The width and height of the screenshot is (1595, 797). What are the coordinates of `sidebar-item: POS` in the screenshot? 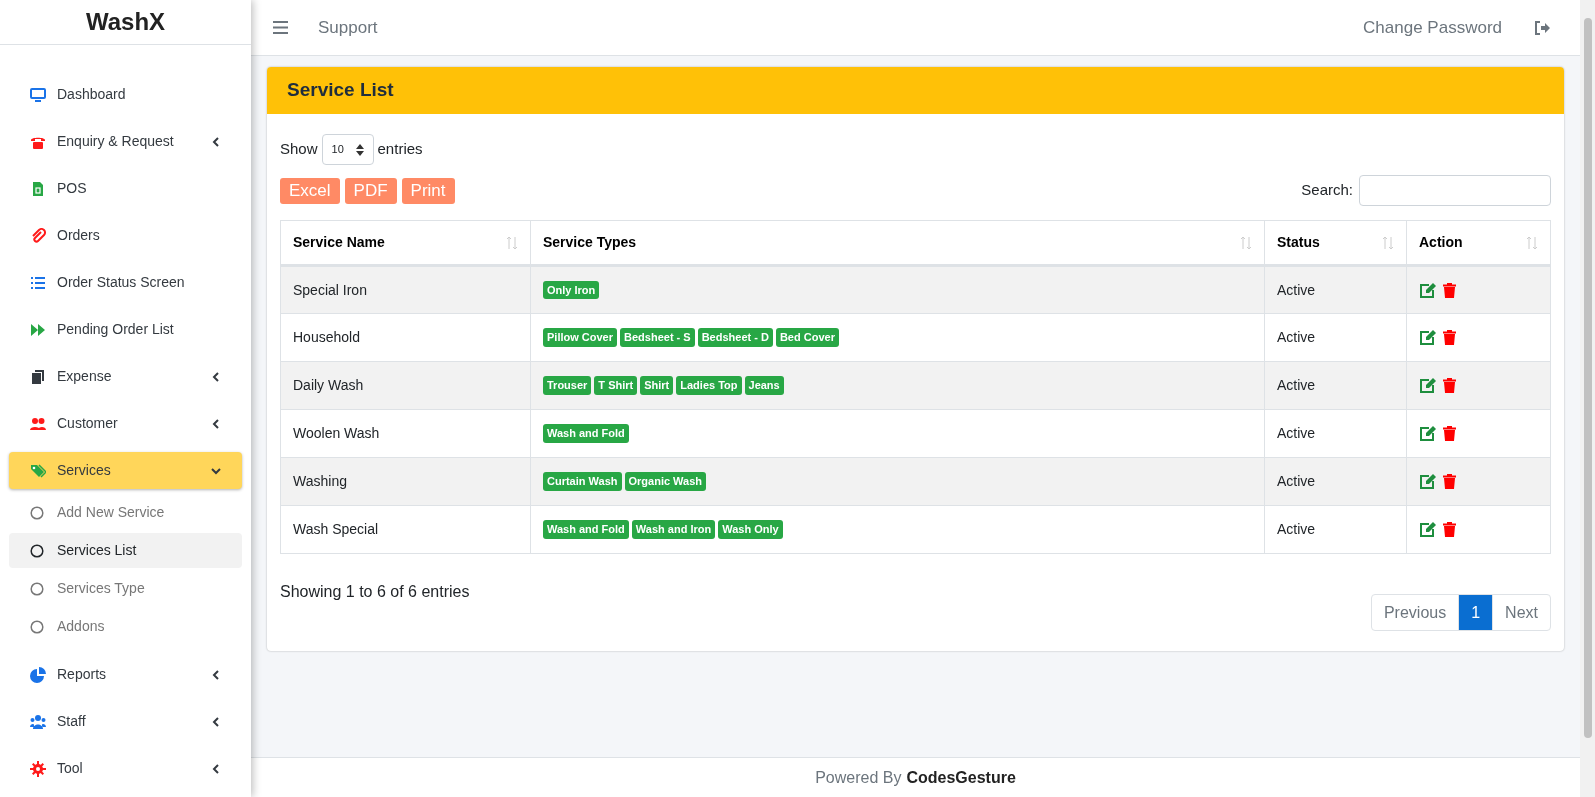 It's located at (125, 188).